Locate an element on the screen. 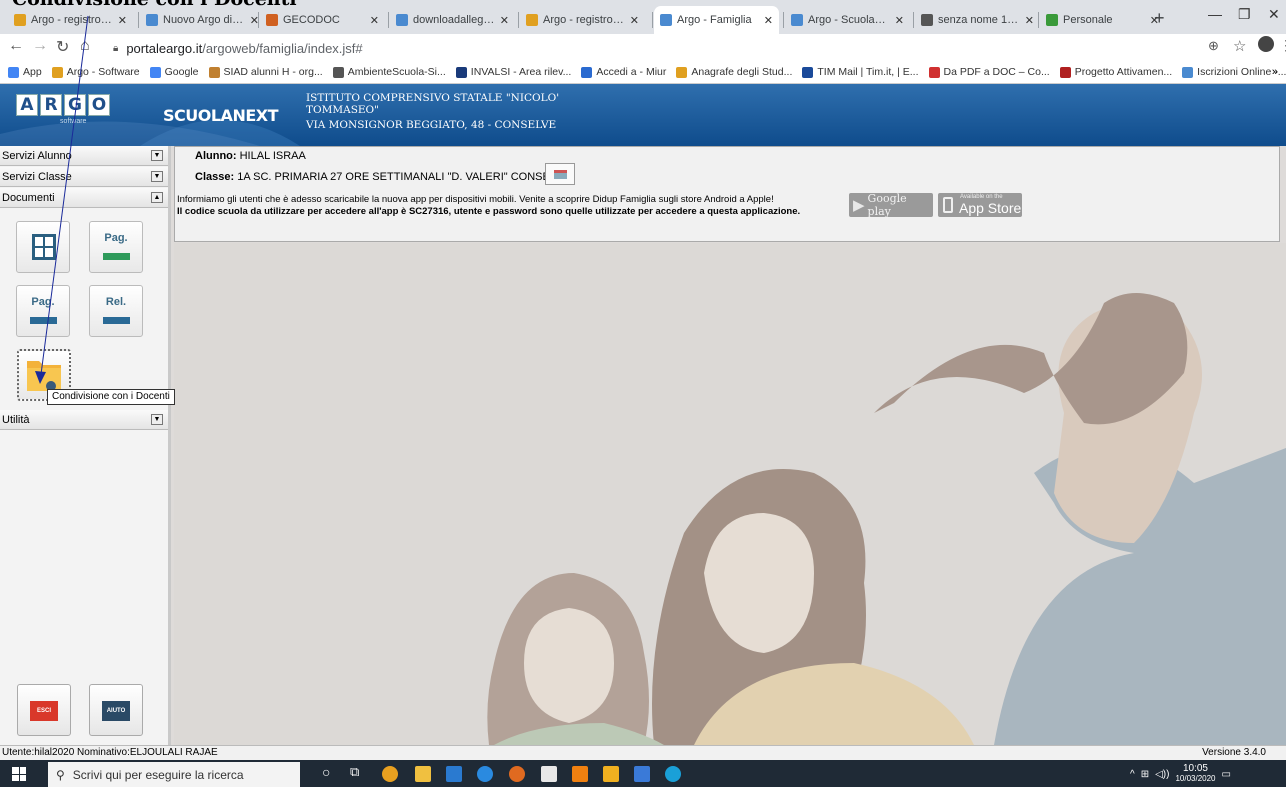 The height and width of the screenshot is (787, 1286). profile-icon is located at coordinates (1266, 44).